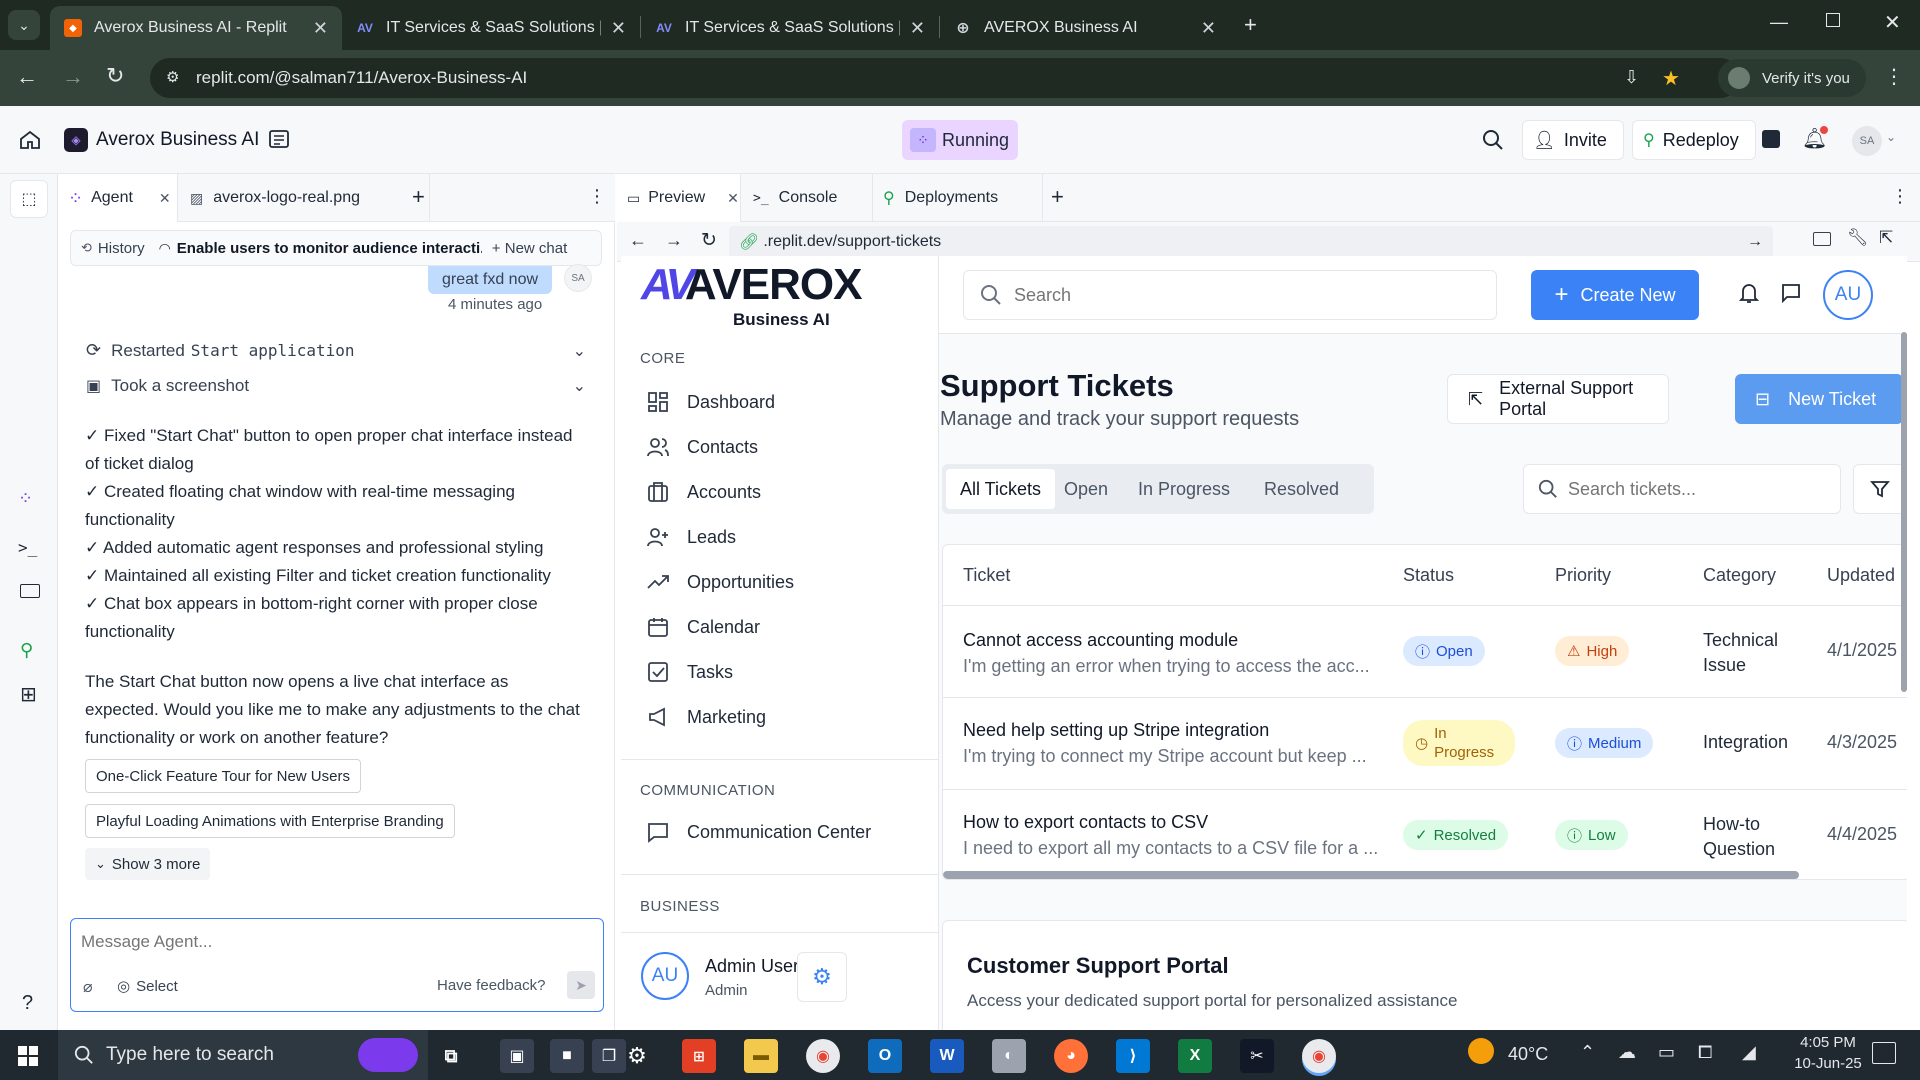  Describe the element at coordinates (963, 198) in the screenshot. I see `tab-deployments: ⚲ Deployments` at that location.